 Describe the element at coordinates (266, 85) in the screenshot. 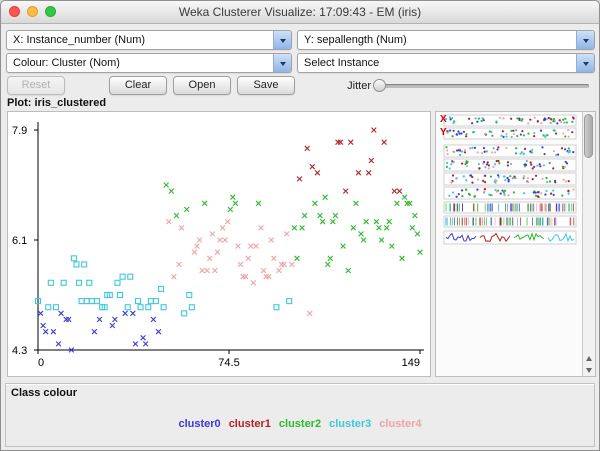

I see `save-button: Save` at that location.